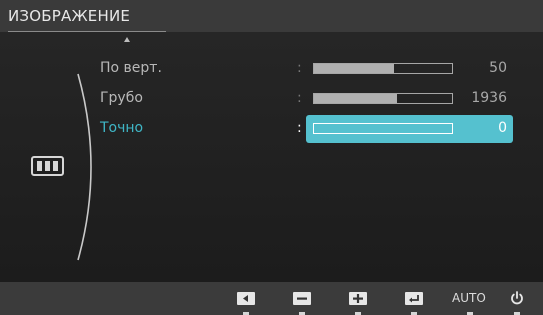 This screenshot has width=543, height=315. I want to click on menu-title: ИЗОБРАЖЕНИЕ, so click(69, 16).